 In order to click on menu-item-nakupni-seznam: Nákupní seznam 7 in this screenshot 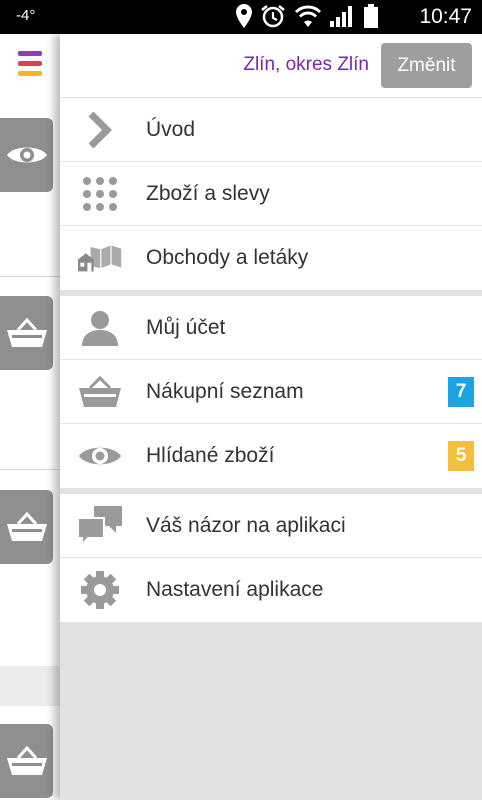, I will do `click(271, 392)`.